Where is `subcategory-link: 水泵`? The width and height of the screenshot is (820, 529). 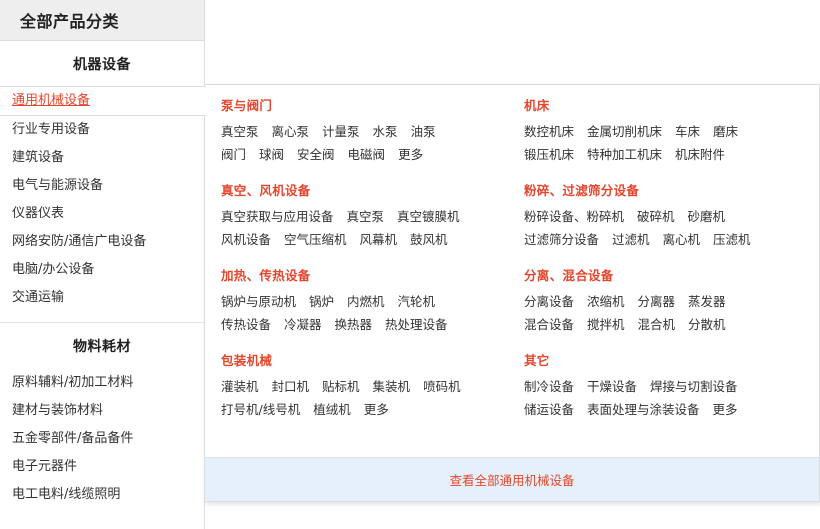 subcategory-link: 水泵 is located at coordinates (385, 131).